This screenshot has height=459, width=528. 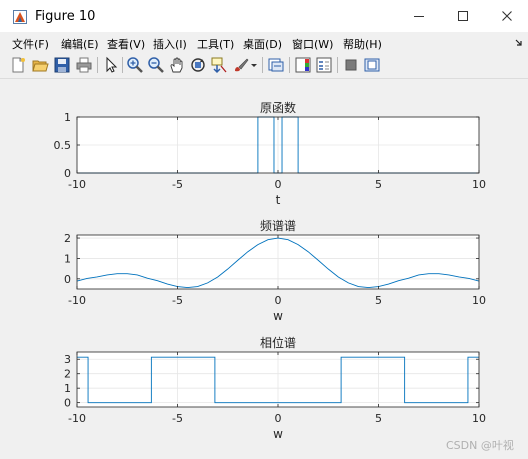 I want to click on watermark: CSDN @叶视, so click(x=480, y=445).